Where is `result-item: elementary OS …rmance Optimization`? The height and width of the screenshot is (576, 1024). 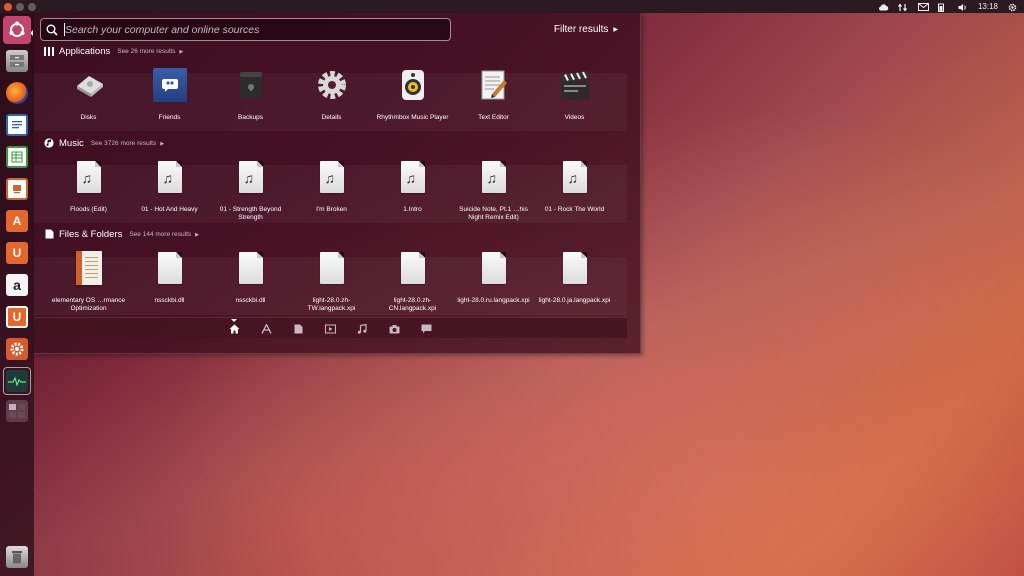
result-item: elementary OS …rmance Optimization is located at coordinates (88, 281).